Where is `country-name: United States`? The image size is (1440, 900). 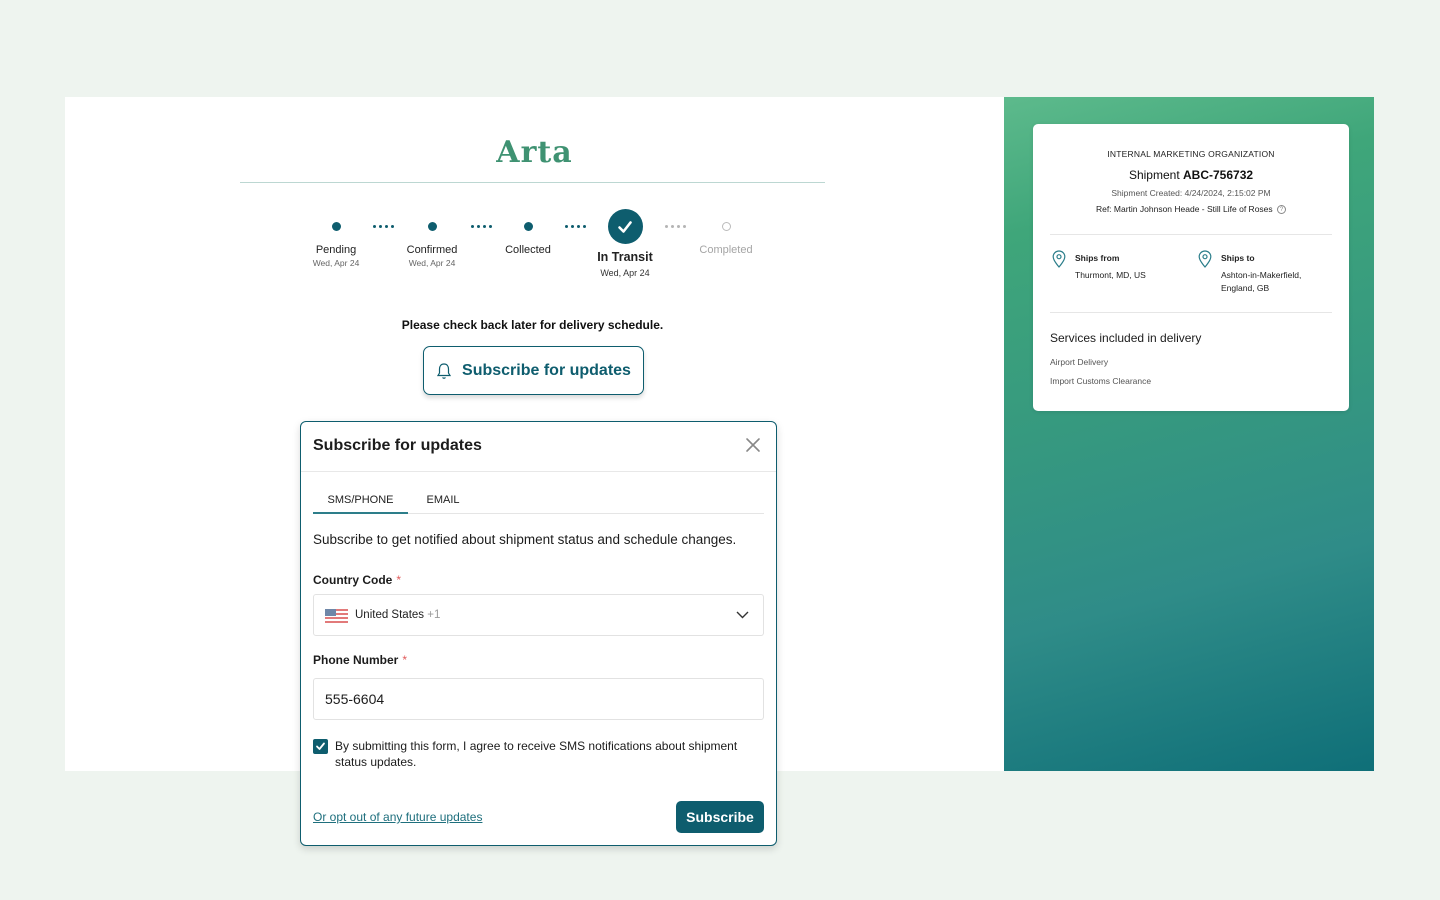 country-name: United States is located at coordinates (390, 615).